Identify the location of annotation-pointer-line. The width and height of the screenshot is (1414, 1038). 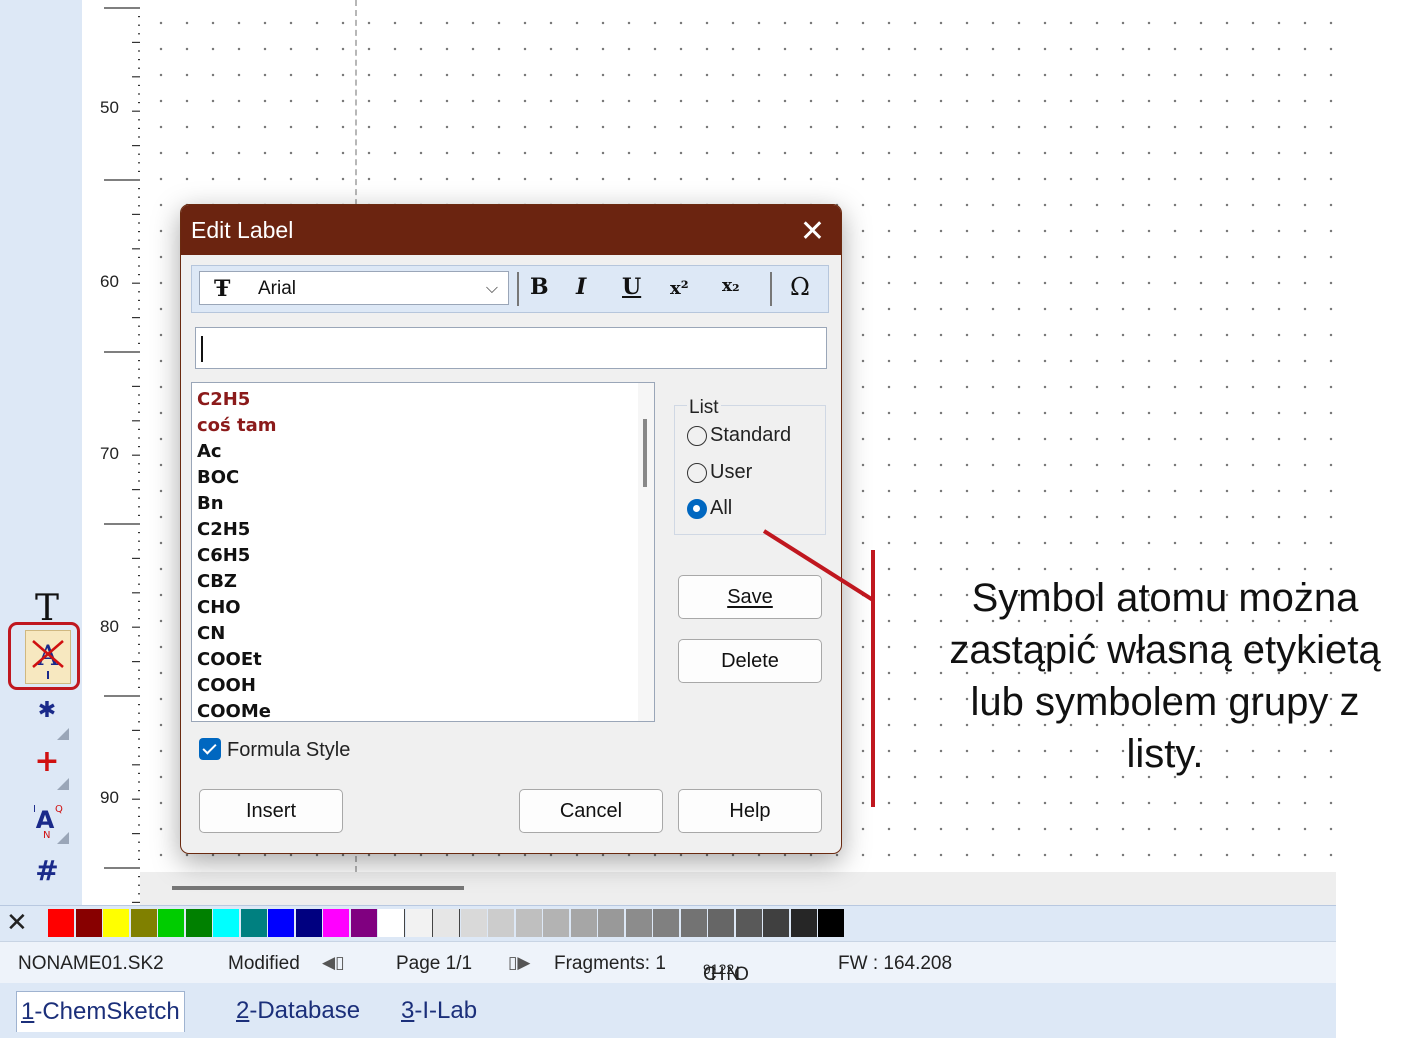
(818, 565).